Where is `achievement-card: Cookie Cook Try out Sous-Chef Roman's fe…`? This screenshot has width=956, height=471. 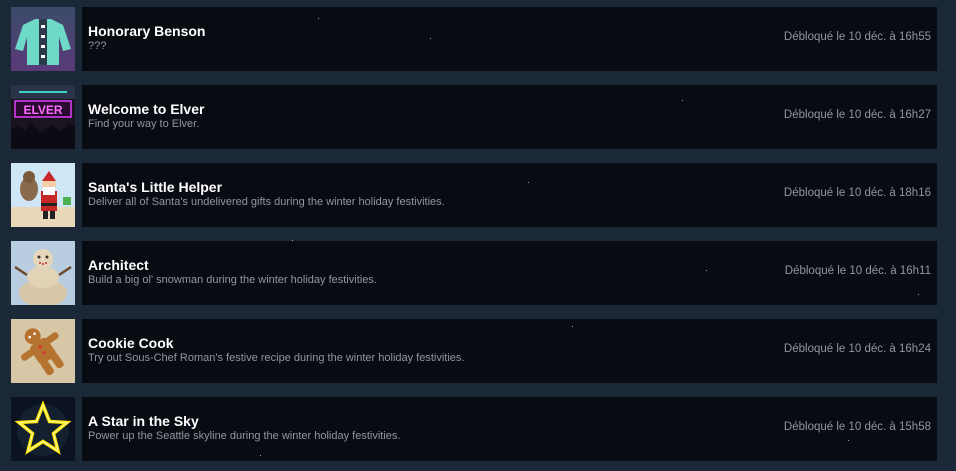
achievement-card: Cookie Cook Try out Sous-Chef Roman's fe… is located at coordinates (509, 351).